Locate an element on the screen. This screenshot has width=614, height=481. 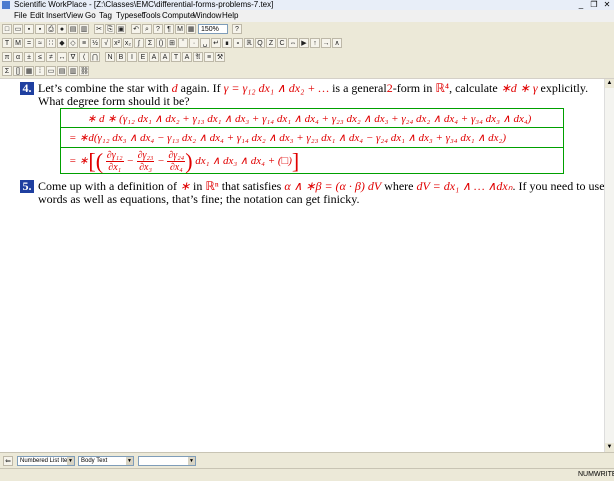
help-icon: ? is located at coordinates (237, 29).